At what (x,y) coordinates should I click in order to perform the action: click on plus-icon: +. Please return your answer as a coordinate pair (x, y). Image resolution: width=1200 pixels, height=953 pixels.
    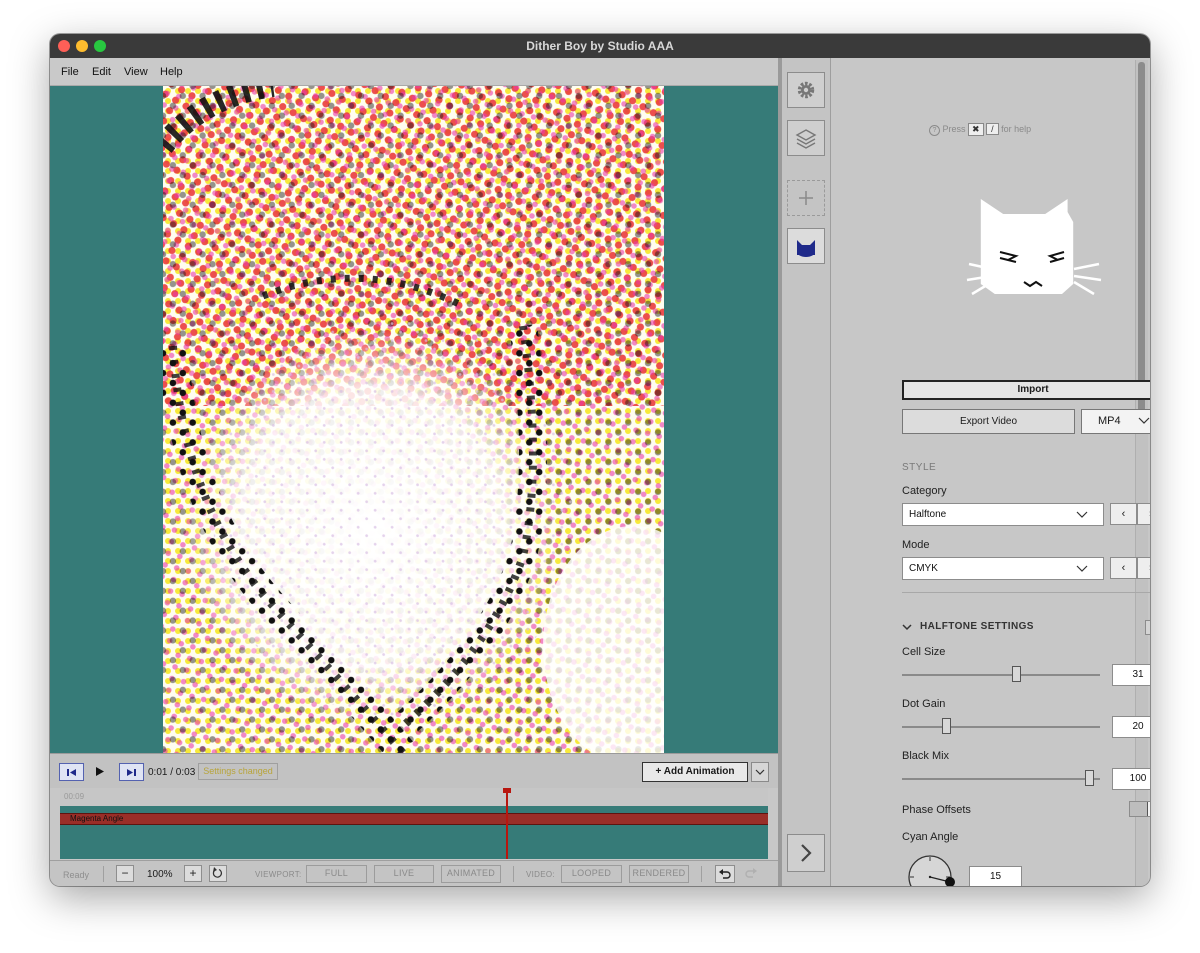
    Looking at the image, I should click on (659, 771).